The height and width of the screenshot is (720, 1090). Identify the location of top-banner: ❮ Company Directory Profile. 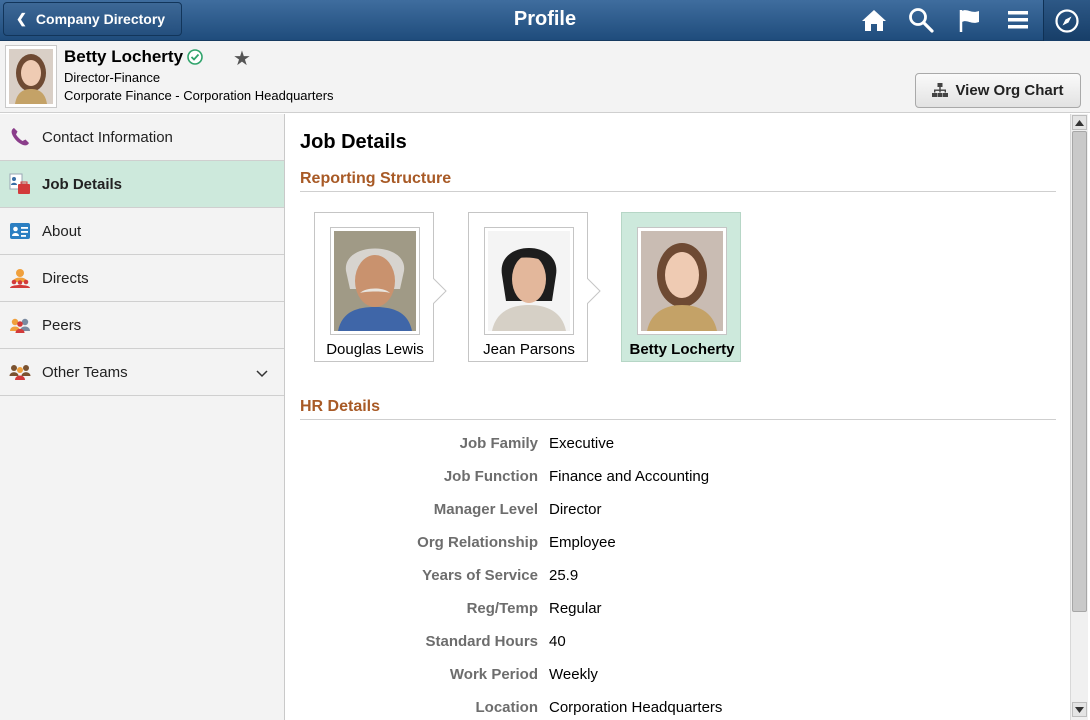
(545, 20).